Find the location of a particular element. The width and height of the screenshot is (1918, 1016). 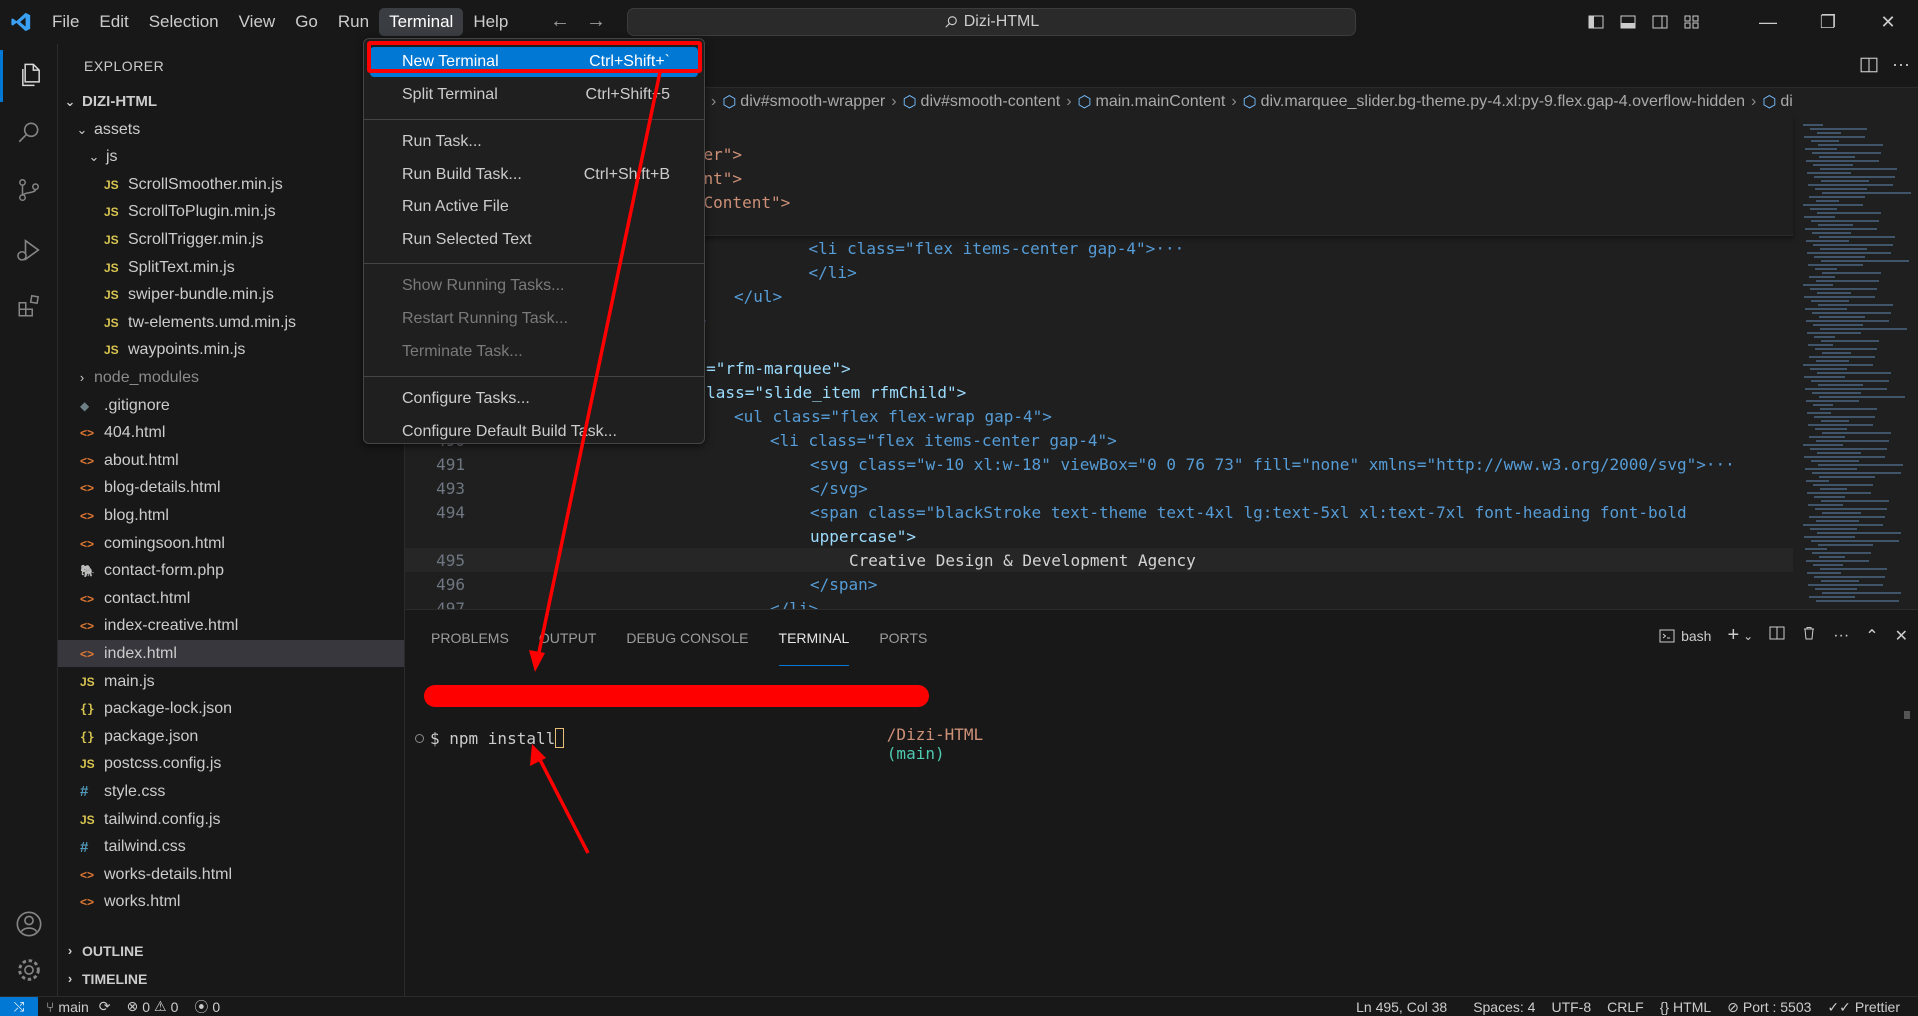

tree-item: JS swiper-bundle.min.js is located at coordinates (231, 295).